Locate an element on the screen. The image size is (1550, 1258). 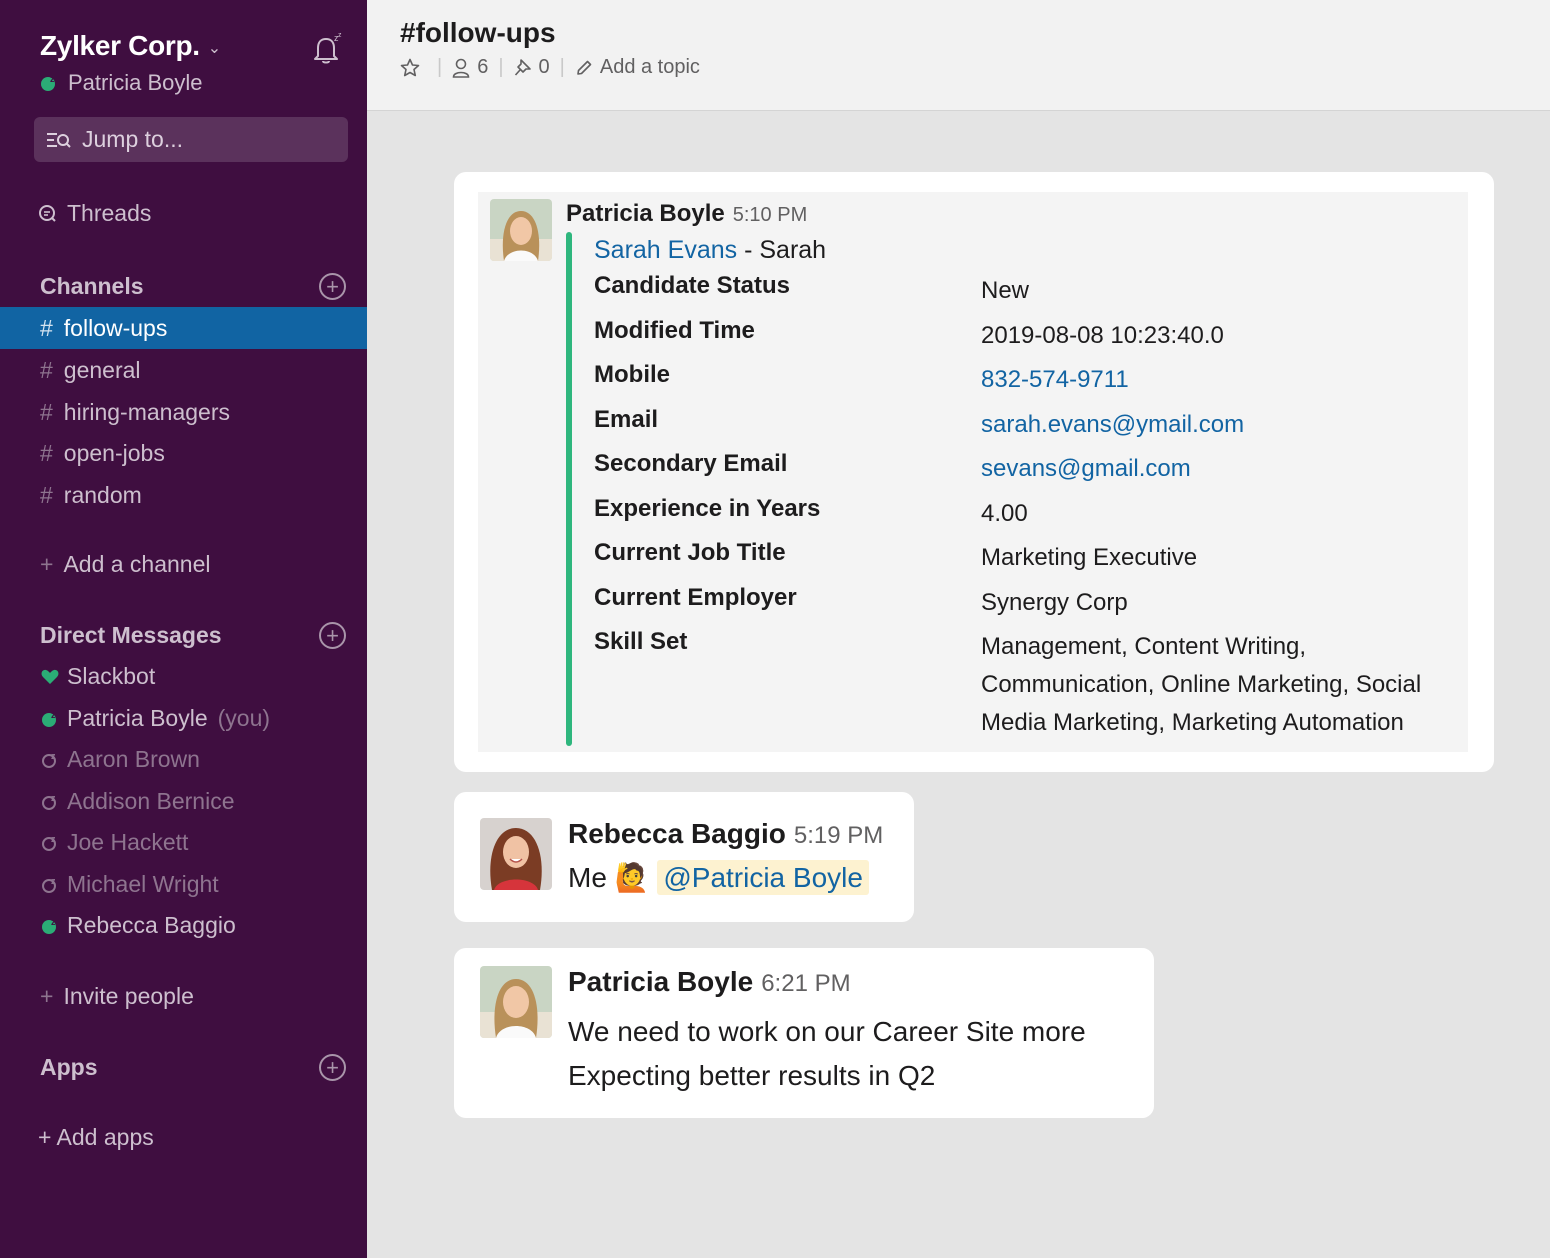
message-text: Me is located at coordinates (587, 877).